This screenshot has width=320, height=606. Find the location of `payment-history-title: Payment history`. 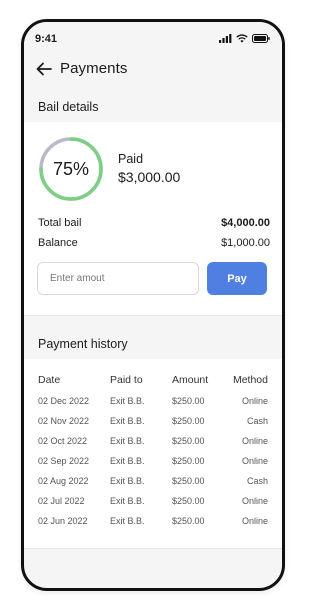

payment-history-title: Payment history is located at coordinates (83, 344).